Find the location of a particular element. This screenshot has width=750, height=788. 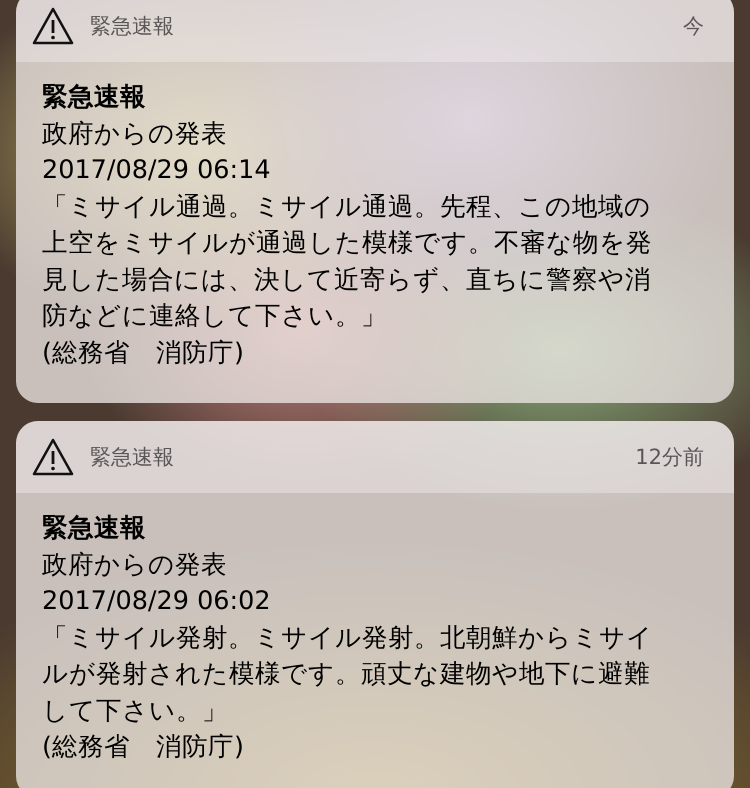

message-line: 防などに連絡して下さい。」 is located at coordinates (215, 316).